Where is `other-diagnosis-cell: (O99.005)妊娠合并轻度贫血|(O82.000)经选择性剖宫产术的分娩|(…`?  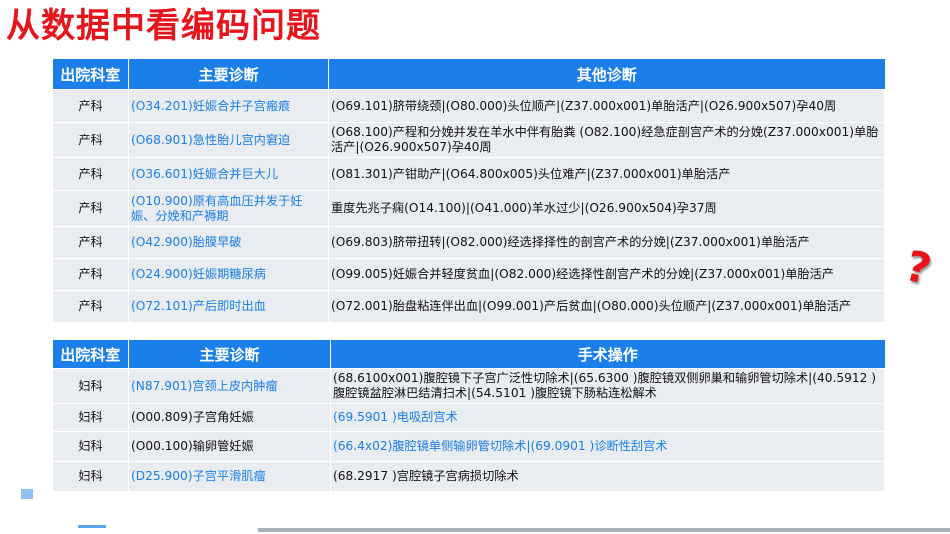 other-diagnosis-cell: (O99.005)妊娠合并轻度贫血|(O82.000)经选择性剖宫产术的分娩|(… is located at coordinates (606, 274).